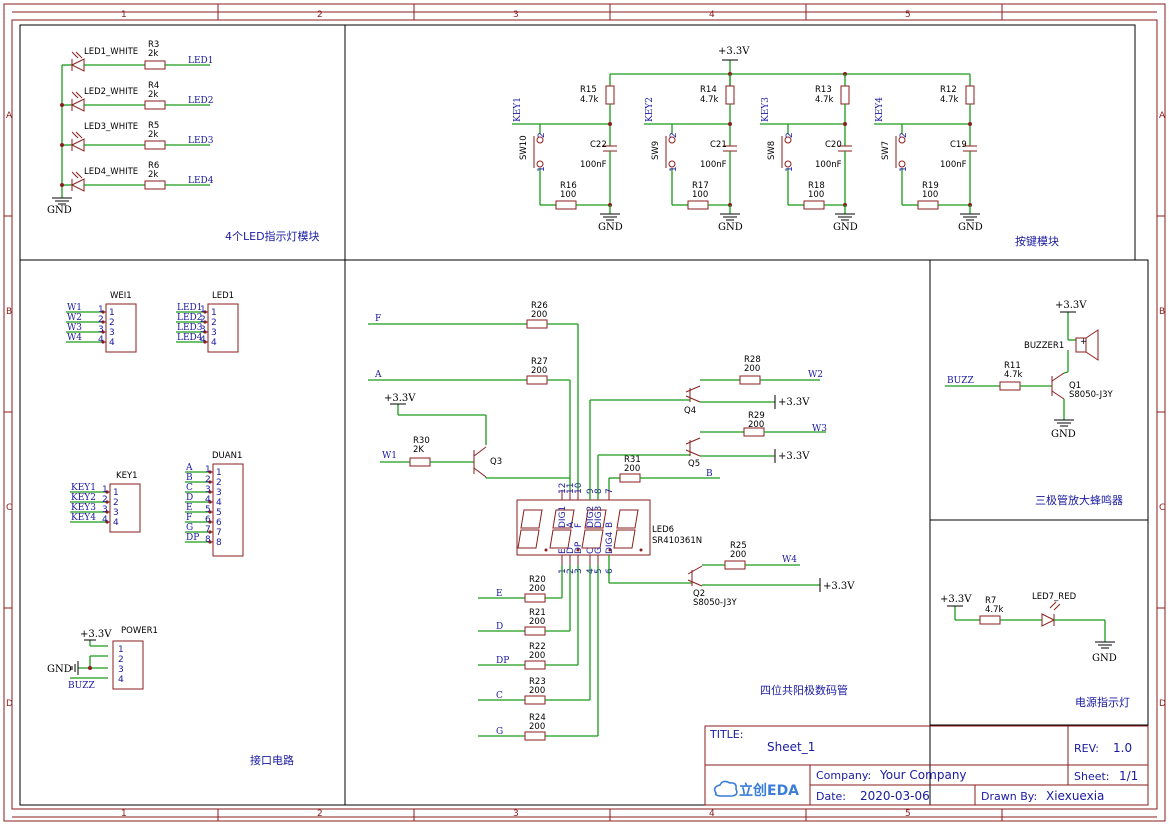  Describe the element at coordinates (663, 530) in the screenshot. I see `display-ref: LED6` at that location.